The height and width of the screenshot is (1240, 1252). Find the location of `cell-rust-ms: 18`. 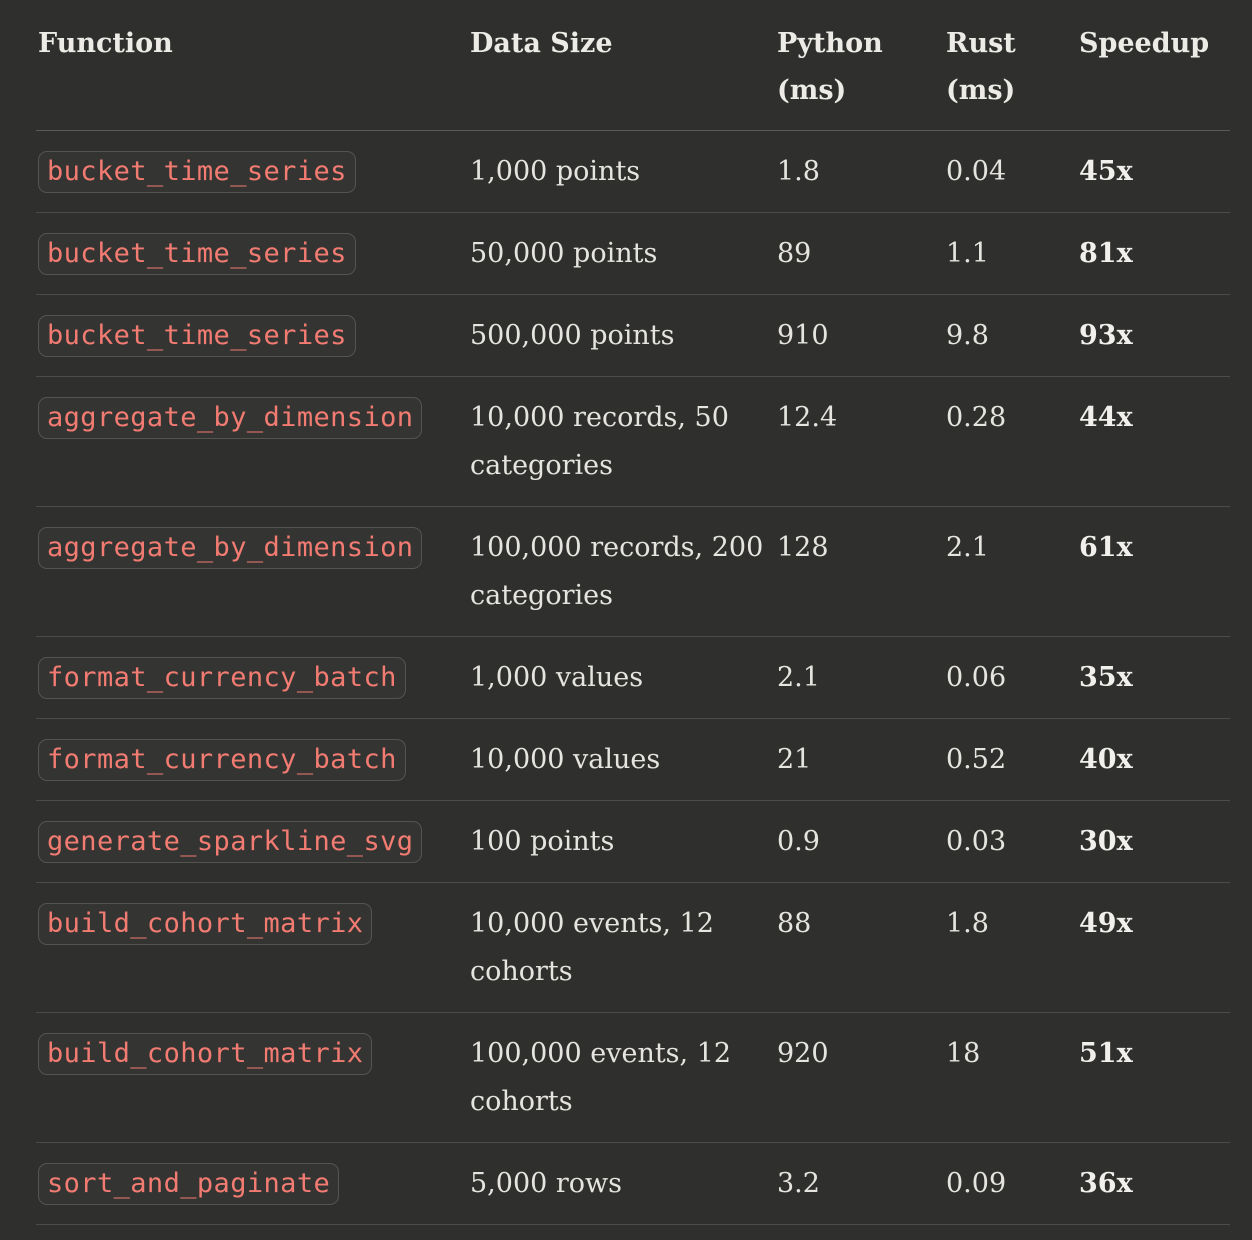

cell-rust-ms: 18 is located at coordinates (1010, 1077).